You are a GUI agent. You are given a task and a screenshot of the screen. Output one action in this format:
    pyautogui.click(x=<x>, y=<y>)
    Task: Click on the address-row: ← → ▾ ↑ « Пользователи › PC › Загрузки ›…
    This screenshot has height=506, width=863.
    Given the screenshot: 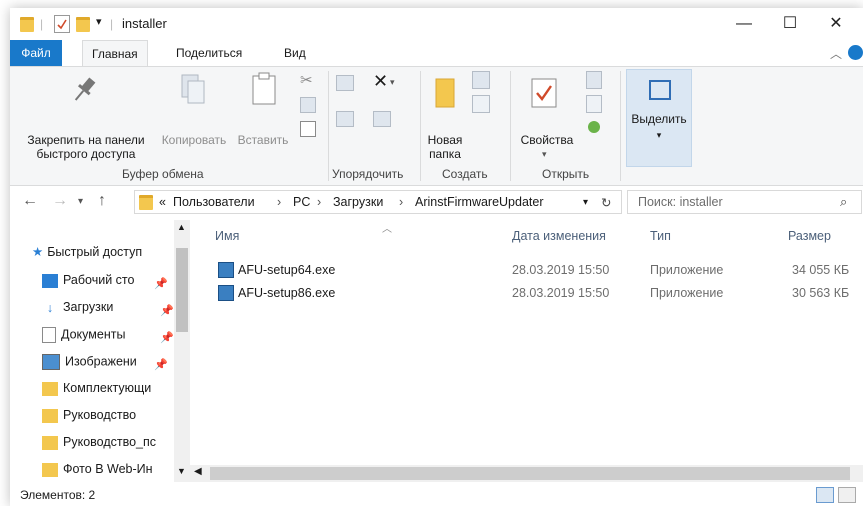 What is the action you would take?
    pyautogui.click(x=436, y=202)
    